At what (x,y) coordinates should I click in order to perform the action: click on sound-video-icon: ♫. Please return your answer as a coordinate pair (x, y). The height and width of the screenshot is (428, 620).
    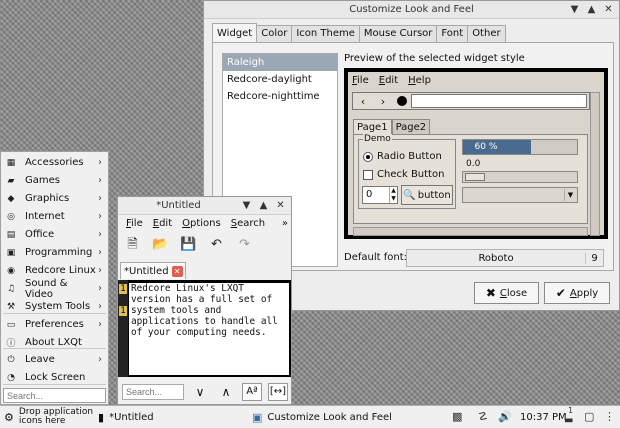
    Looking at the image, I should click on (11, 288).